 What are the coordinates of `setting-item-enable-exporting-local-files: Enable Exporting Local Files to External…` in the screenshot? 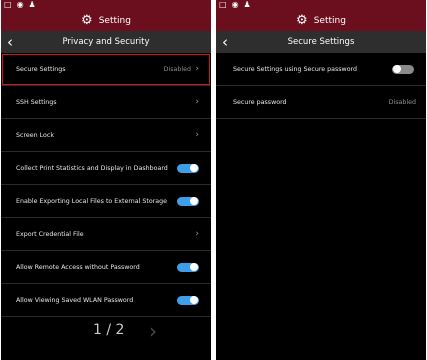 It's located at (106, 201).